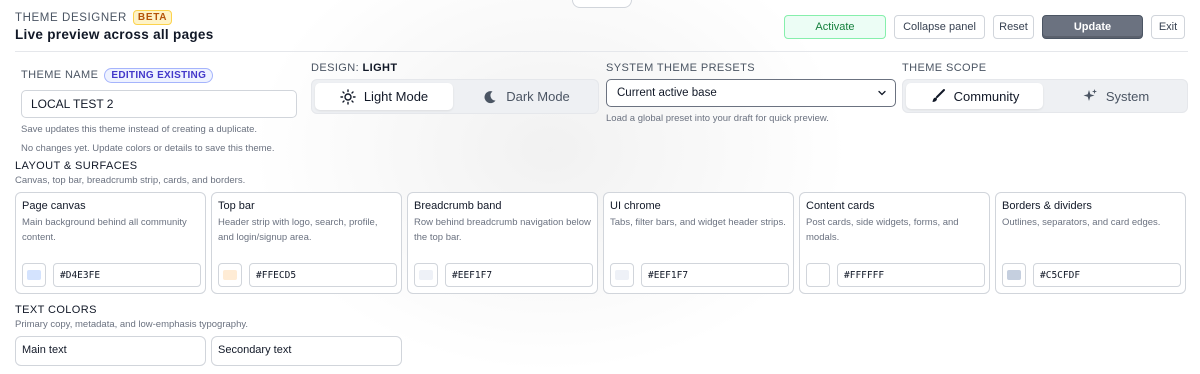 Image resolution: width=1200 pixels, height=374 pixels. I want to click on kicker-text: THEME DESIGNER, so click(71, 17).